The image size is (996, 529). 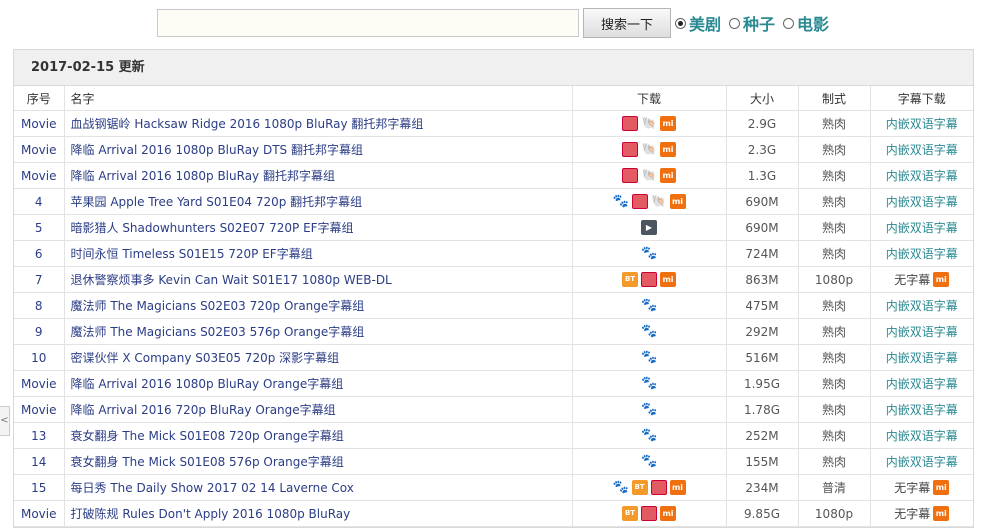 What do you see at coordinates (317, 383) in the screenshot?
I see `cell-name-link: 降临 Arrival 2016 1080p BluRay Orange字幕组` at bounding box center [317, 383].